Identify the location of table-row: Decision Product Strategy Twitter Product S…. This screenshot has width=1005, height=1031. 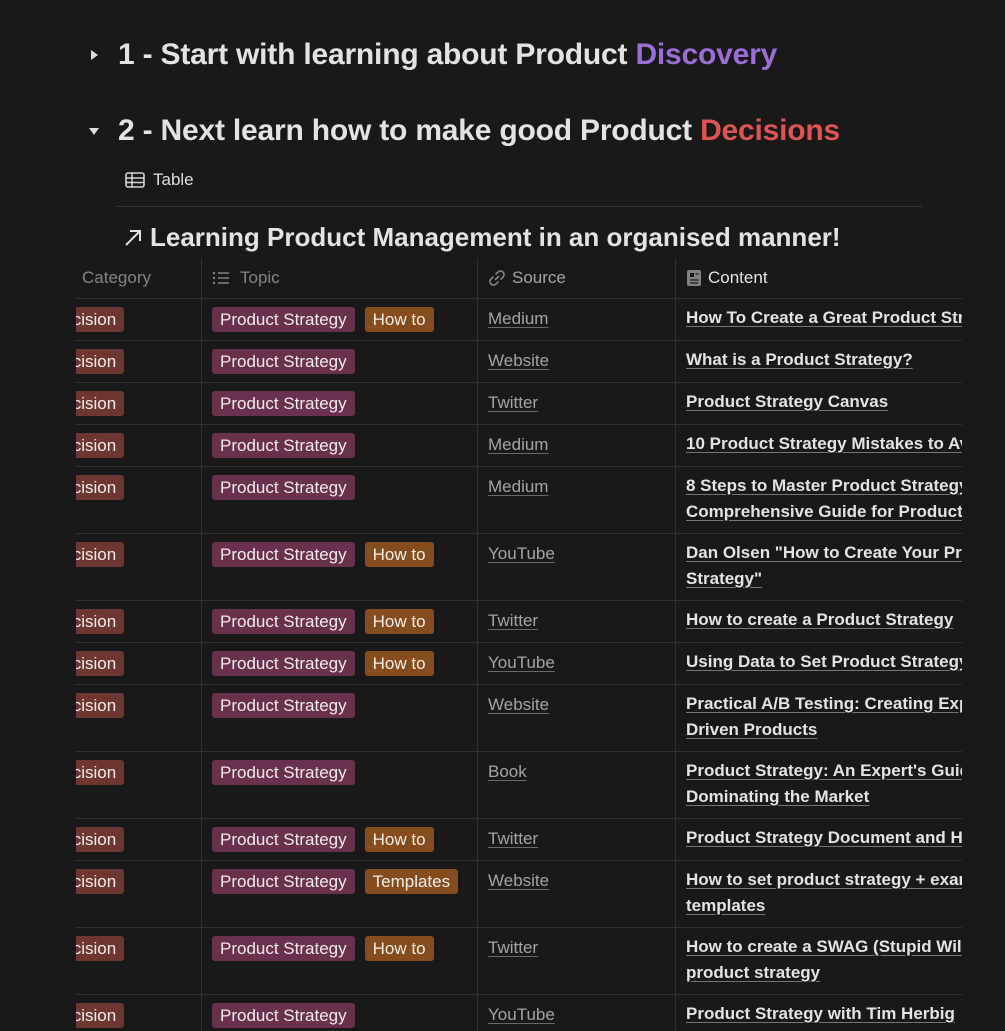
(519, 404).